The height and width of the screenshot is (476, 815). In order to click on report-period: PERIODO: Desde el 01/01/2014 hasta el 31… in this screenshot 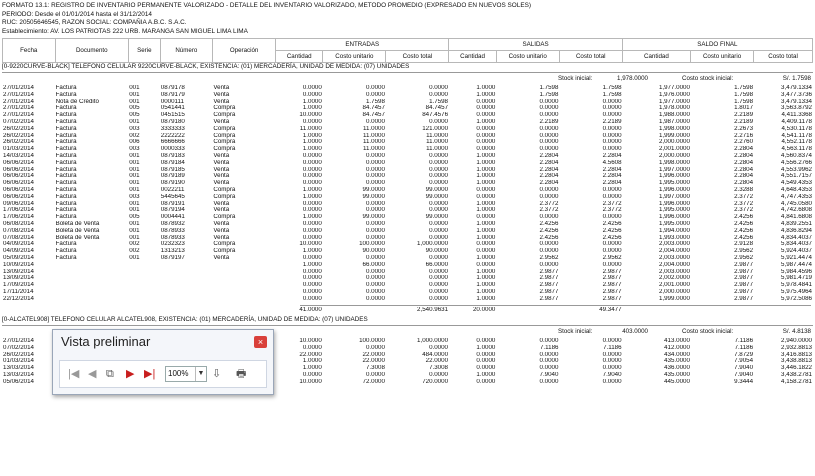, I will do `click(77, 14)`.